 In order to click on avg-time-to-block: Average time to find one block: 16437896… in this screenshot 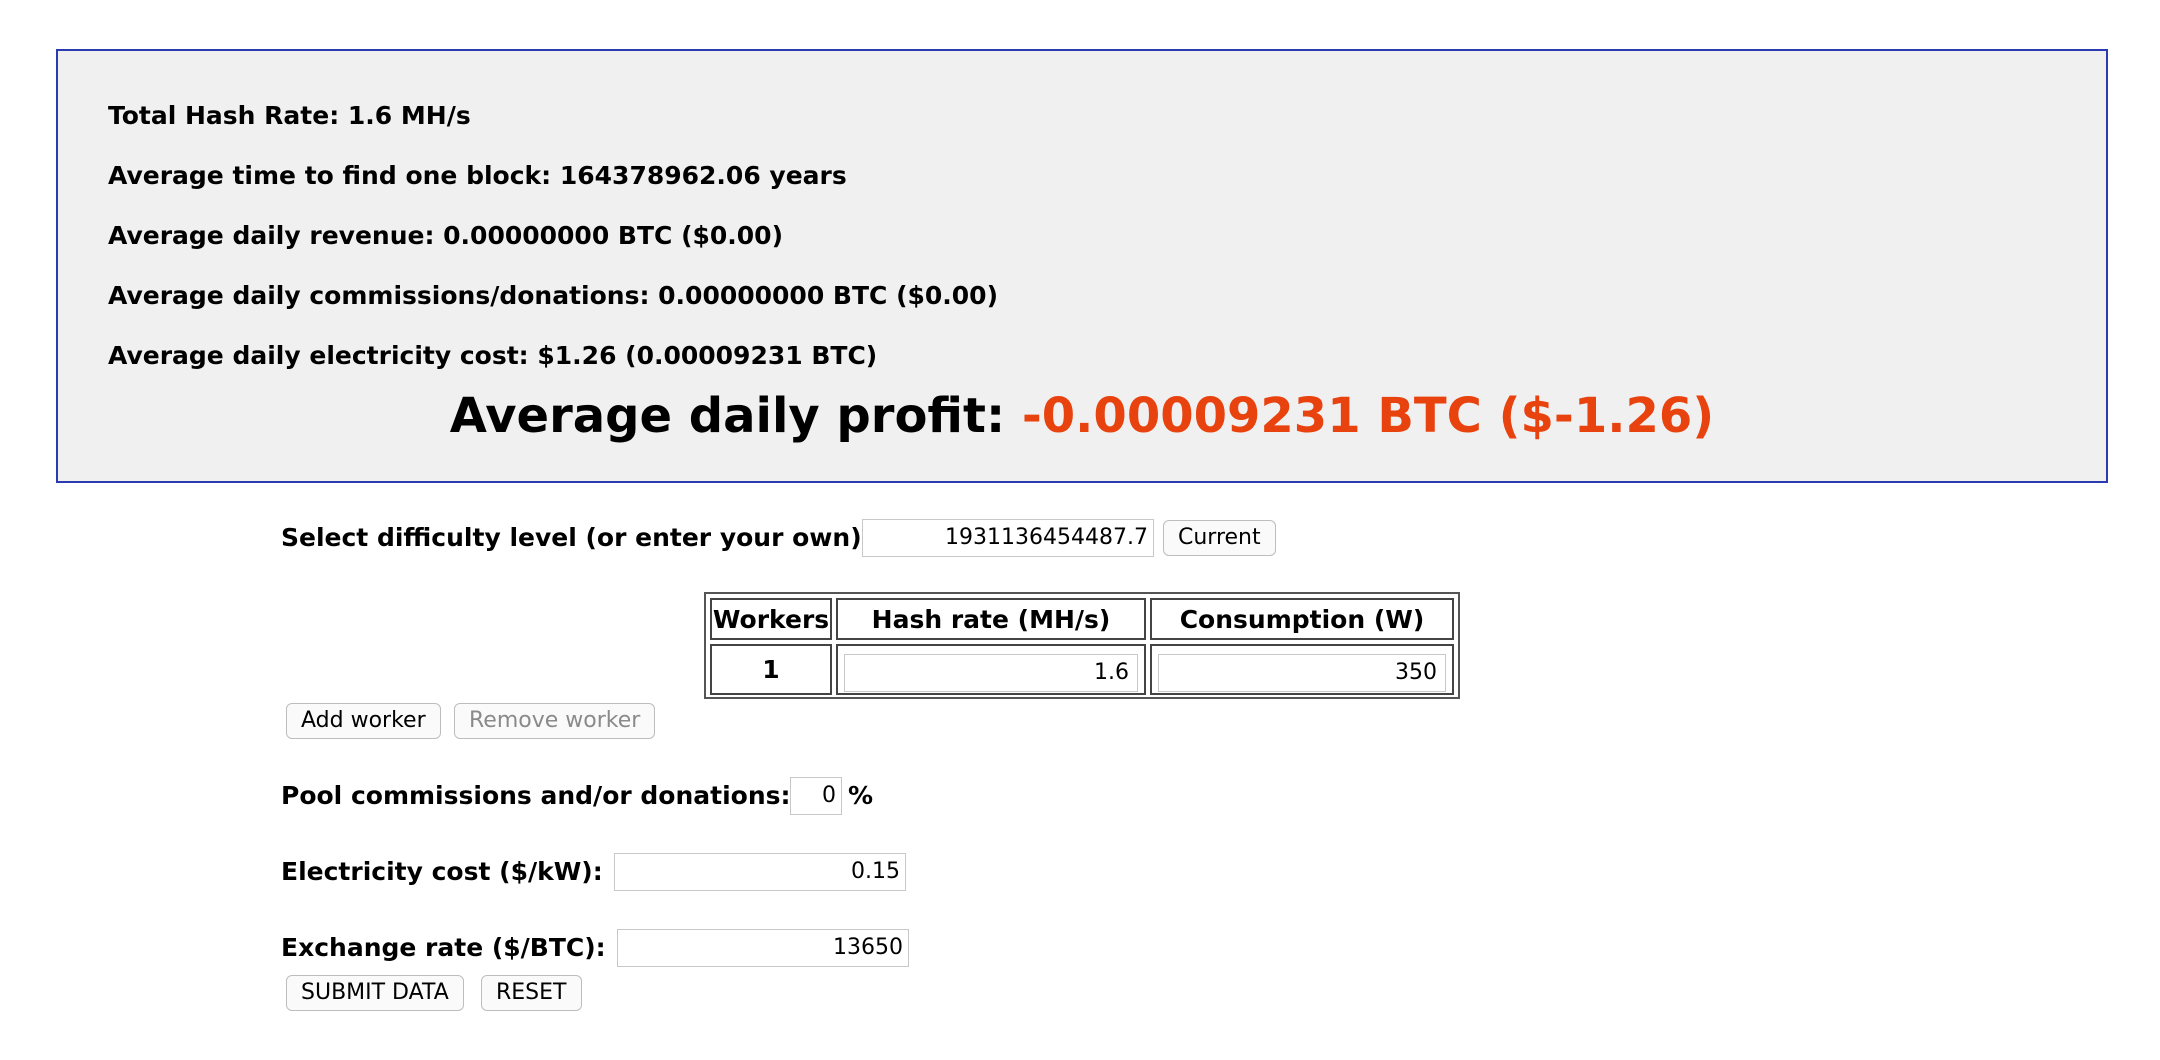, I will do `click(477, 175)`.